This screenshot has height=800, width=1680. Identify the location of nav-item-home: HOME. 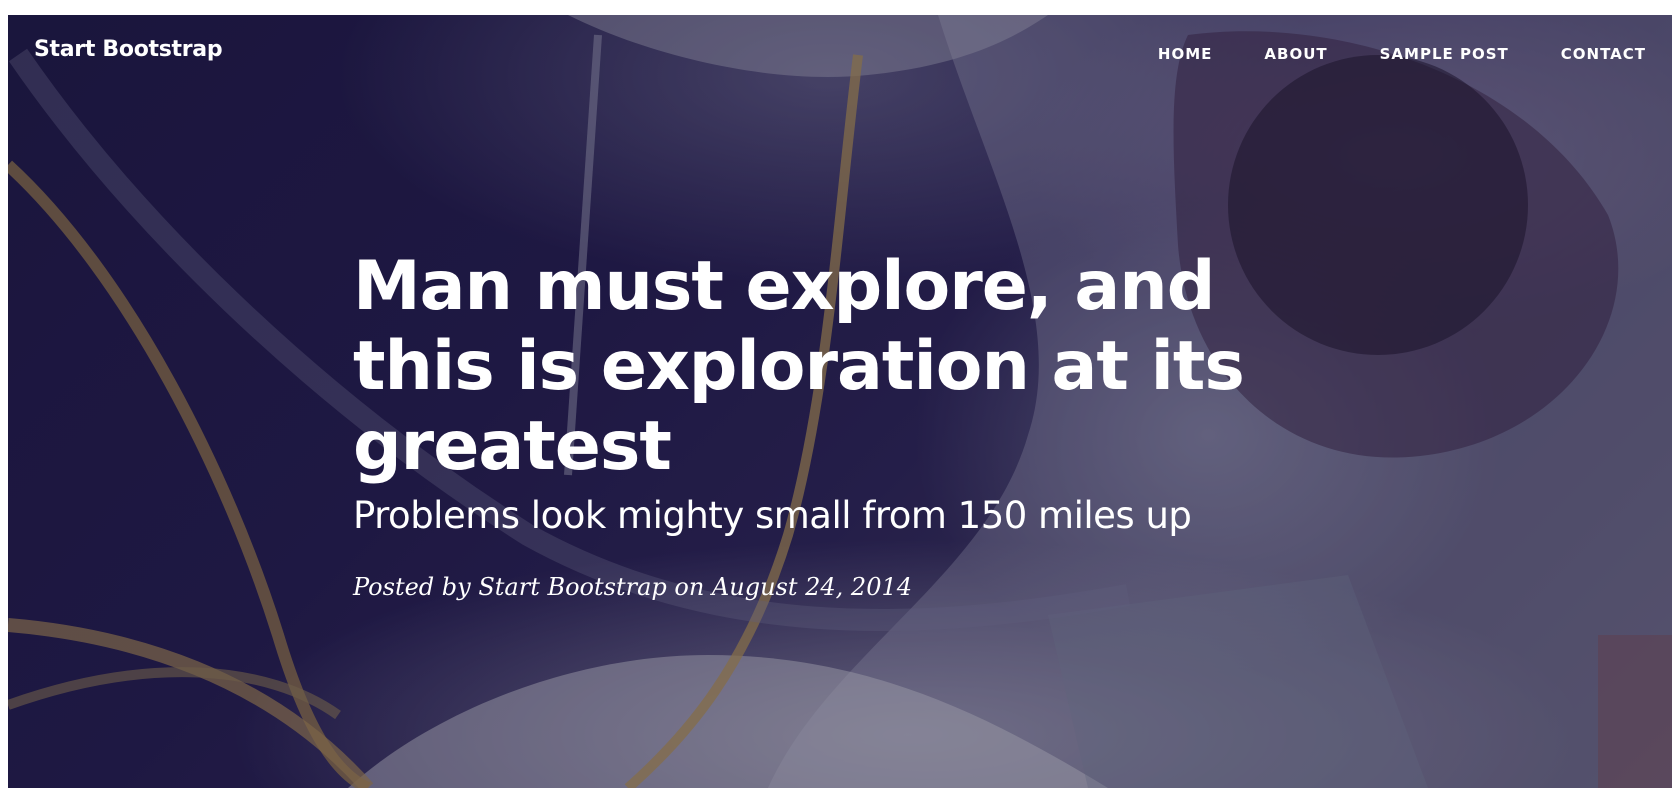
(1185, 54).